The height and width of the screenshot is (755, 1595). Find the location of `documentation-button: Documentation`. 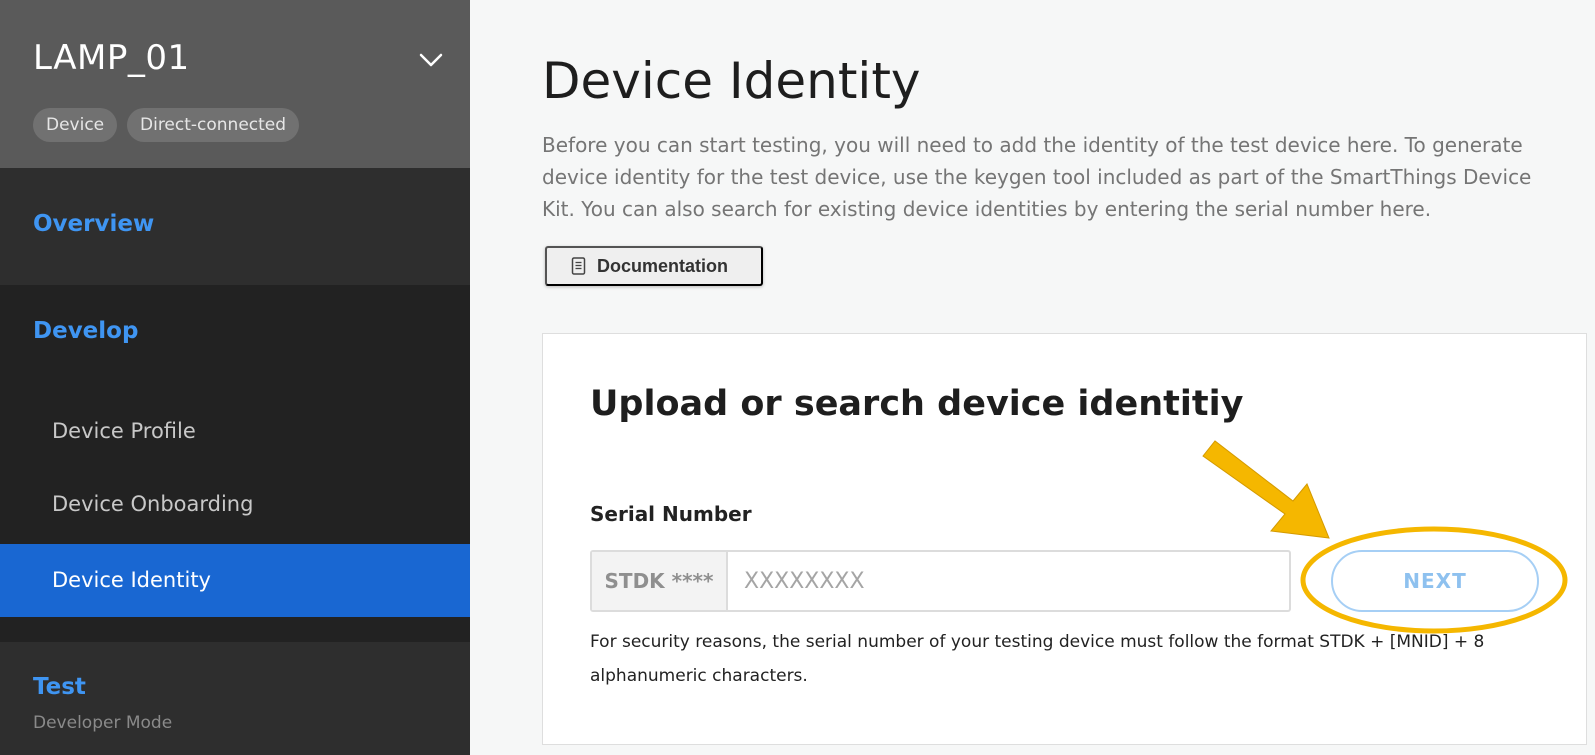

documentation-button: Documentation is located at coordinates (654, 266).